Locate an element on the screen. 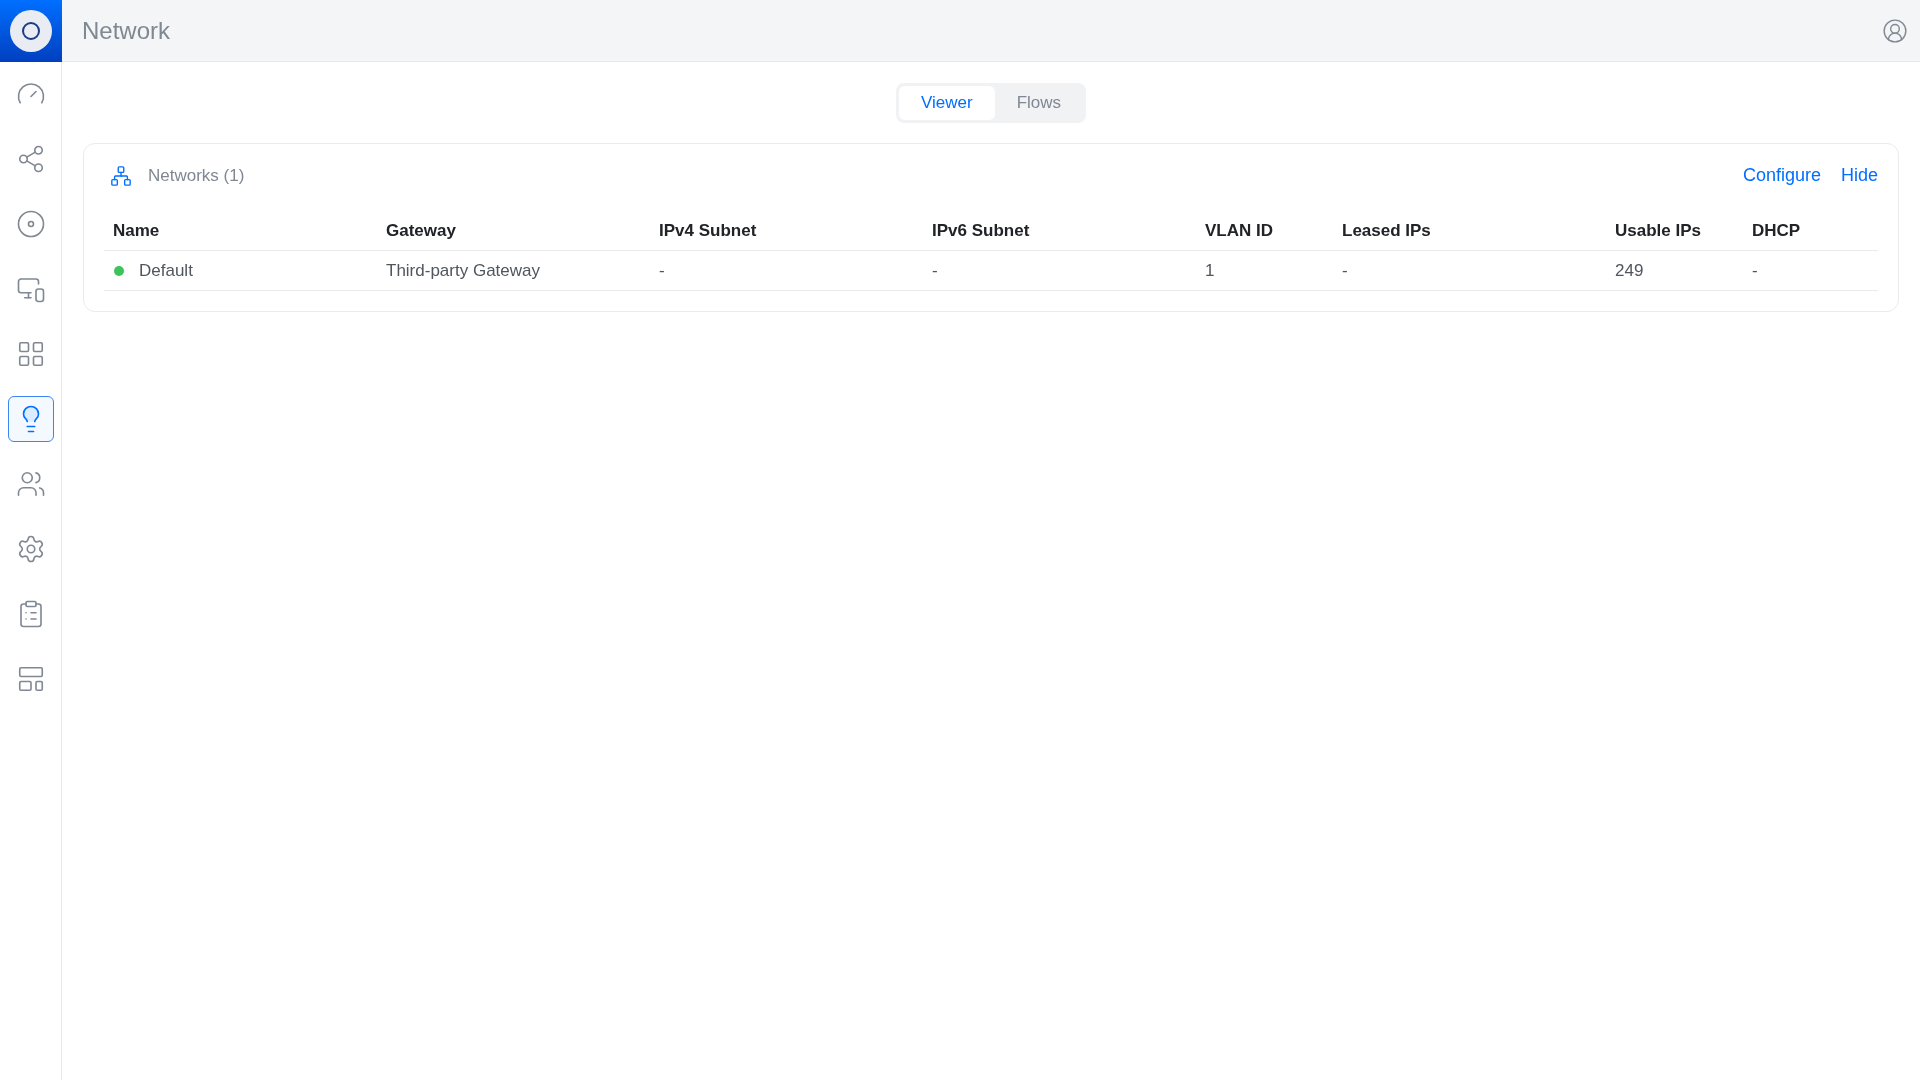 The height and width of the screenshot is (1080, 1920). table-cell-text: 249 is located at coordinates (1629, 270).